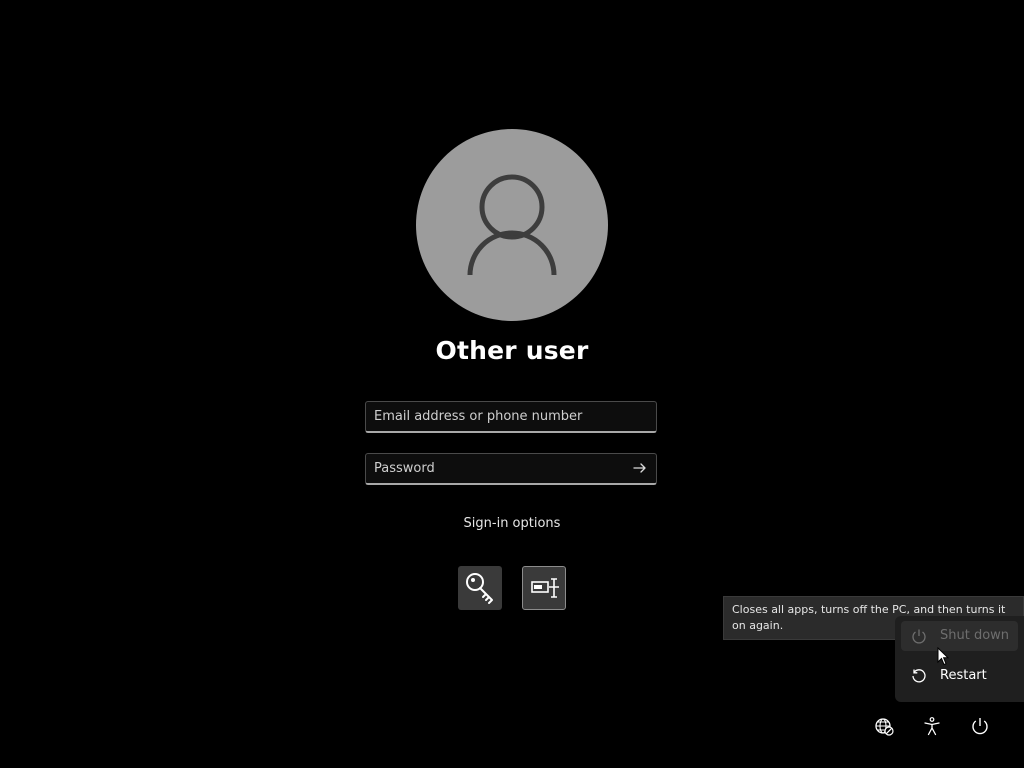 The image size is (1024, 768). I want to click on restart-menu-item: Restart, so click(959, 676).